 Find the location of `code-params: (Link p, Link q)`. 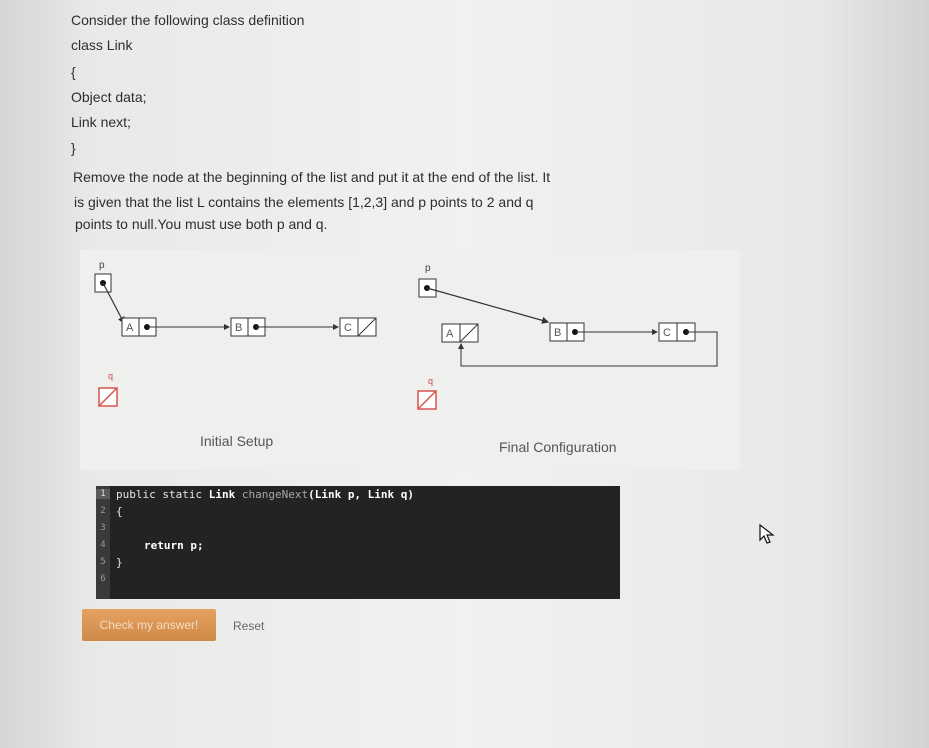

code-params: (Link p, Link q) is located at coordinates (361, 494).